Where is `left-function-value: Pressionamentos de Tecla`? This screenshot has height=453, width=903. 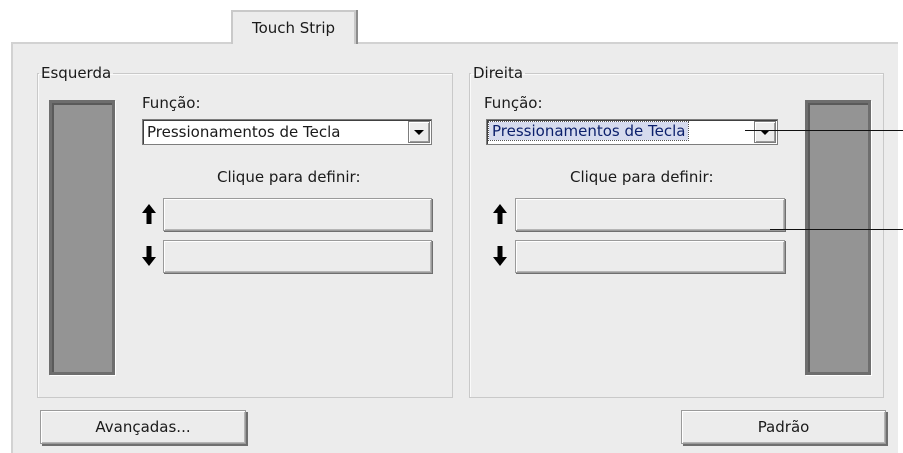
left-function-value: Pressionamentos de Tecla is located at coordinates (244, 132).